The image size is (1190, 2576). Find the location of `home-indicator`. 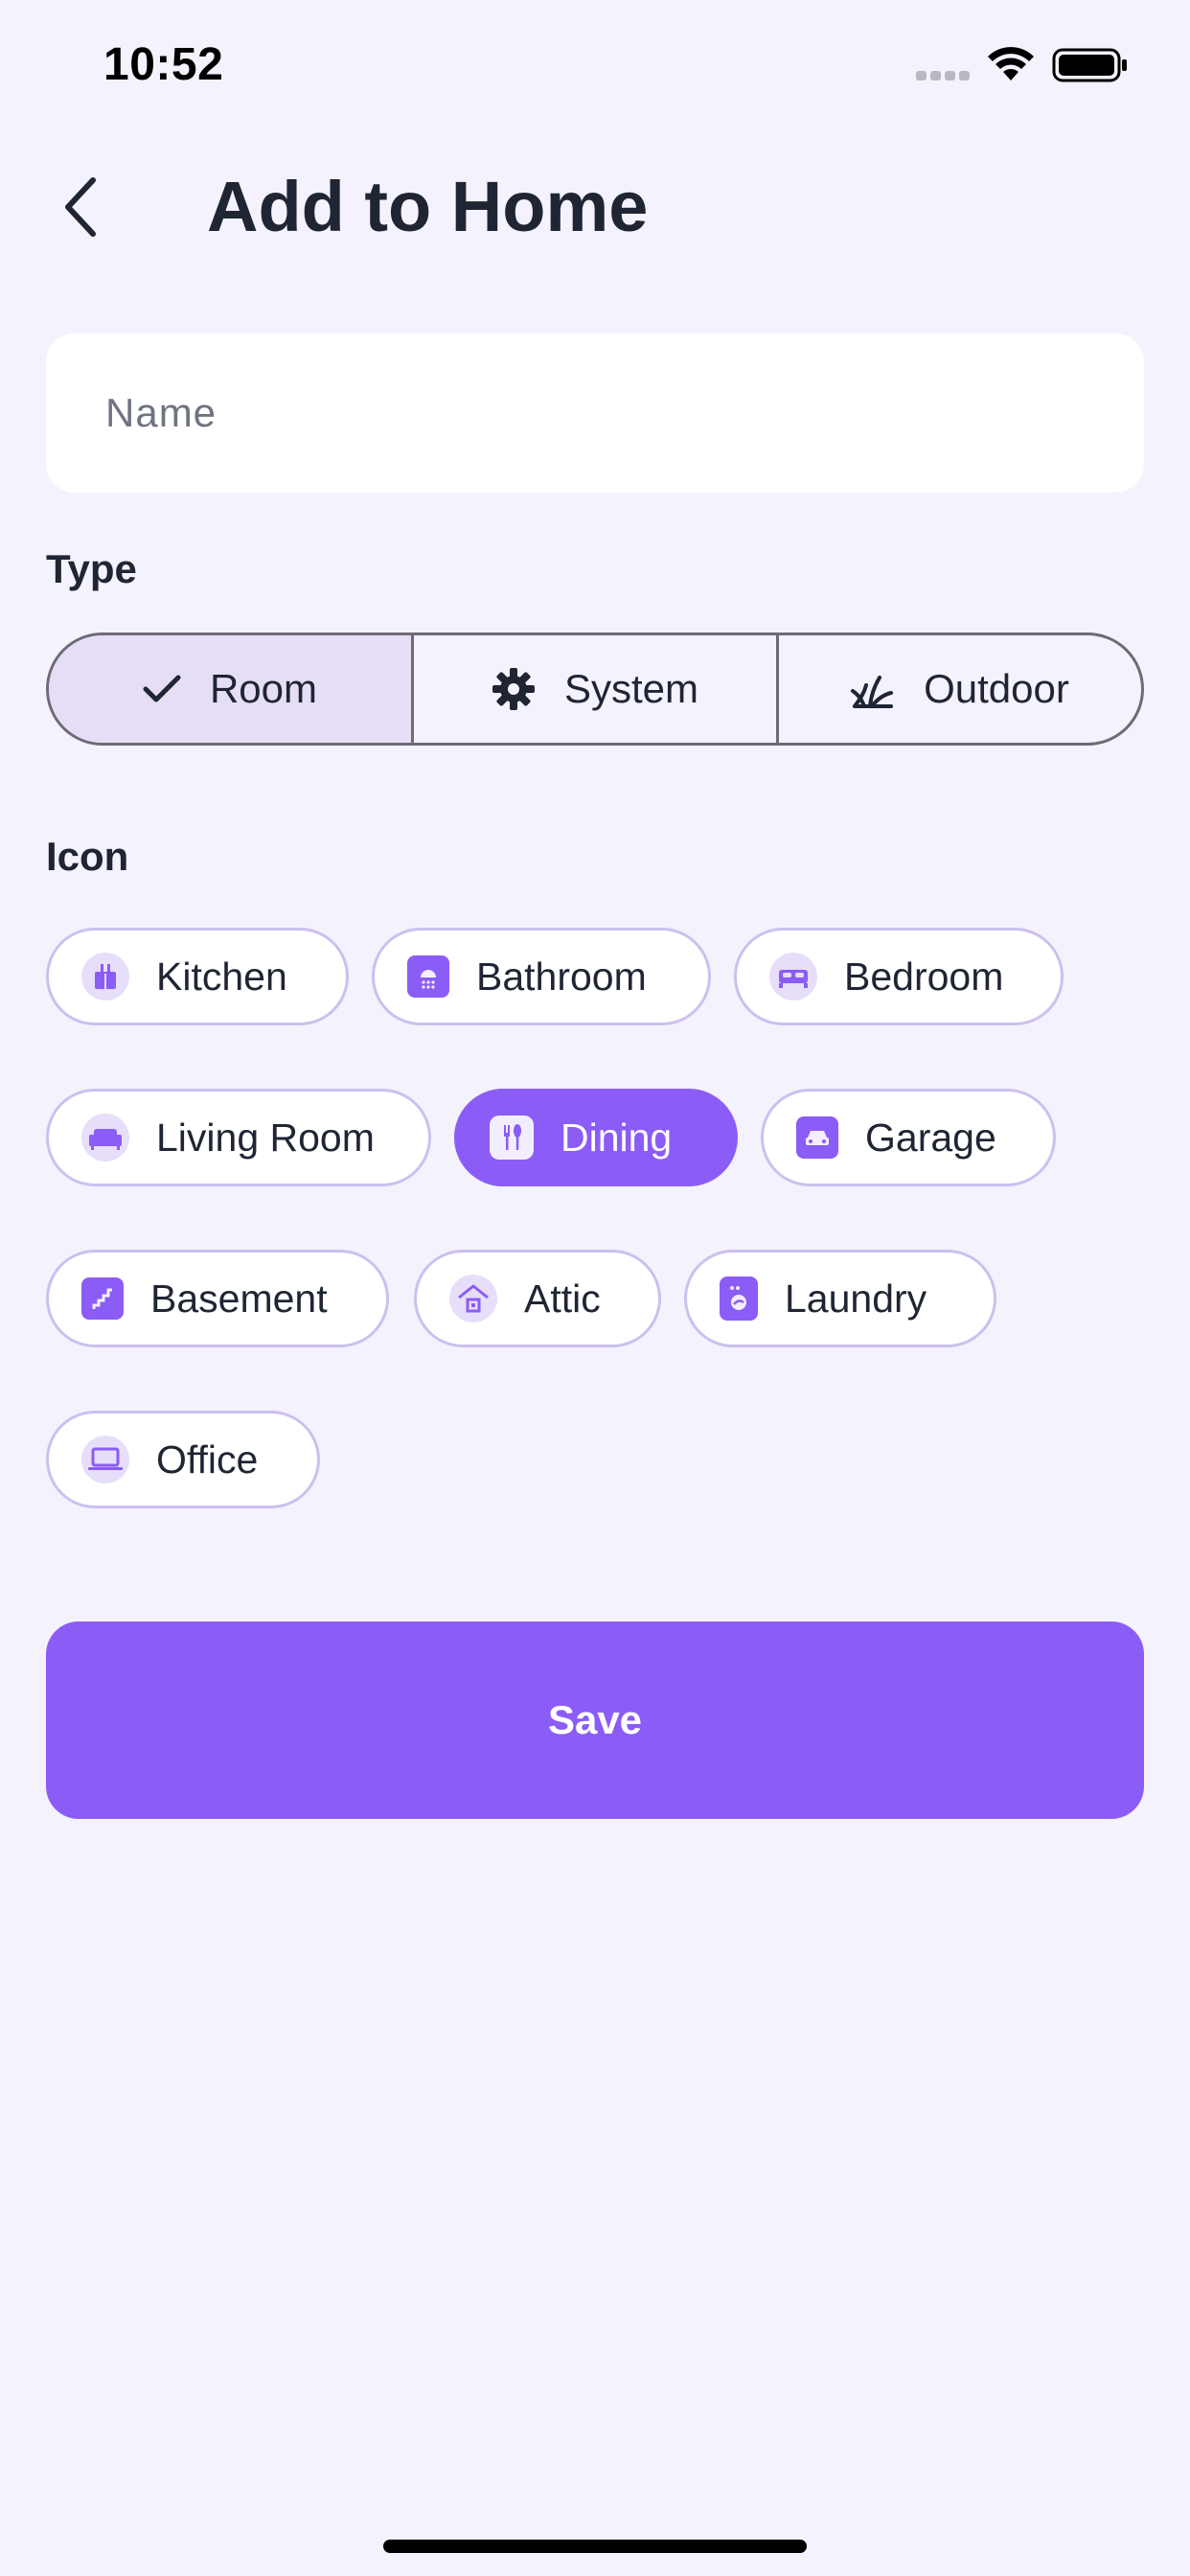

home-indicator is located at coordinates (595, 2546).